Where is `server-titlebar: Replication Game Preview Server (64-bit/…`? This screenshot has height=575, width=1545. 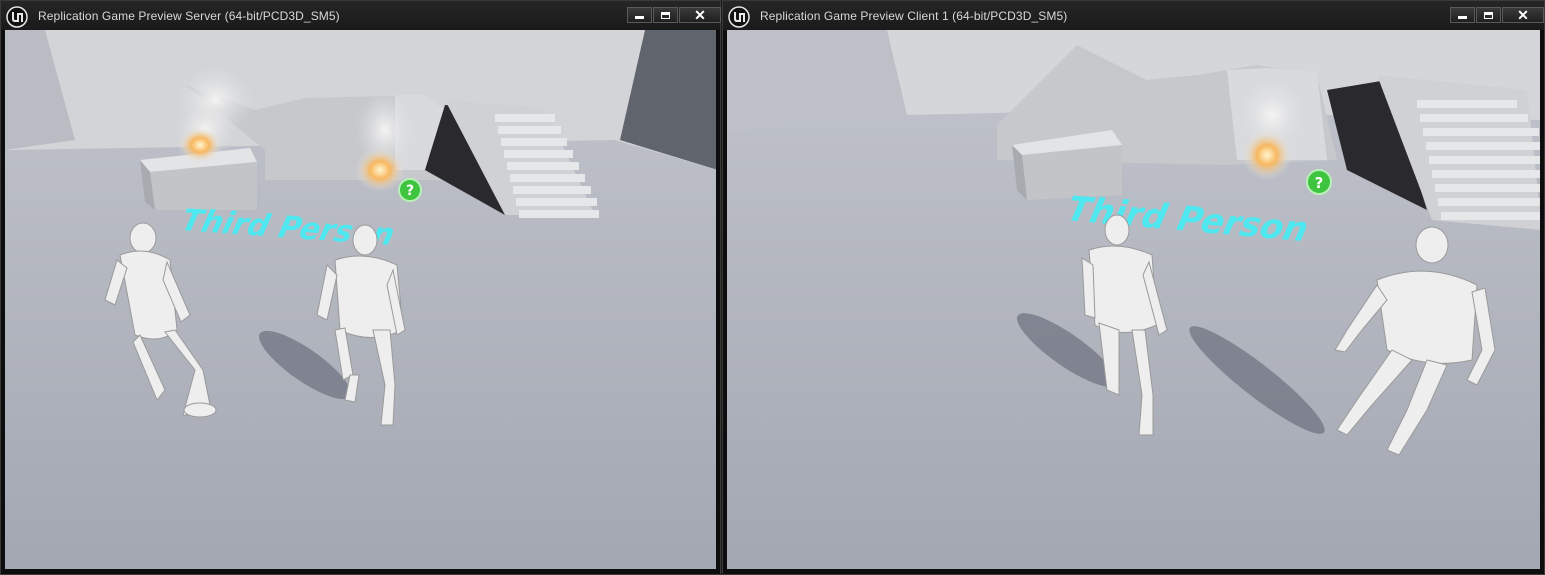 server-titlebar: Replication Game Preview Server (64-bit/… is located at coordinates (361, 15).